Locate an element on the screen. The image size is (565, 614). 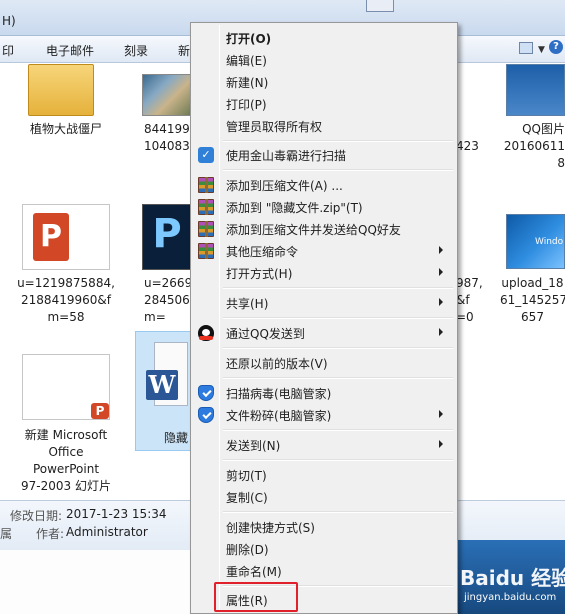
file-item: u=1219875884, 2188419960&f m=58 is located at coordinates (66, 300).